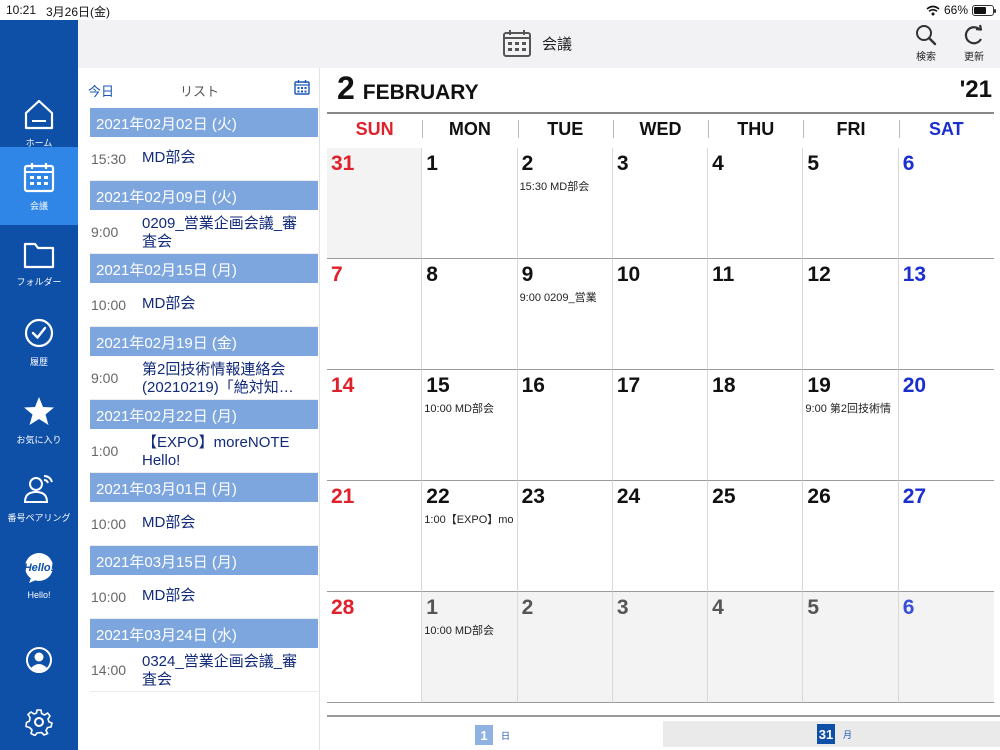  Describe the element at coordinates (343, 163) in the screenshot. I see `day-number: 31` at that location.